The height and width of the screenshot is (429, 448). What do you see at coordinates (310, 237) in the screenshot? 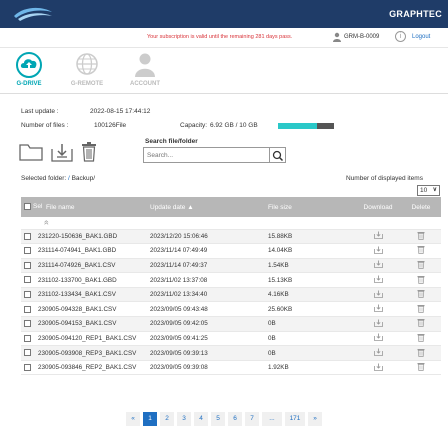
I see `file-size-cell: 15.88KB` at bounding box center [310, 237].